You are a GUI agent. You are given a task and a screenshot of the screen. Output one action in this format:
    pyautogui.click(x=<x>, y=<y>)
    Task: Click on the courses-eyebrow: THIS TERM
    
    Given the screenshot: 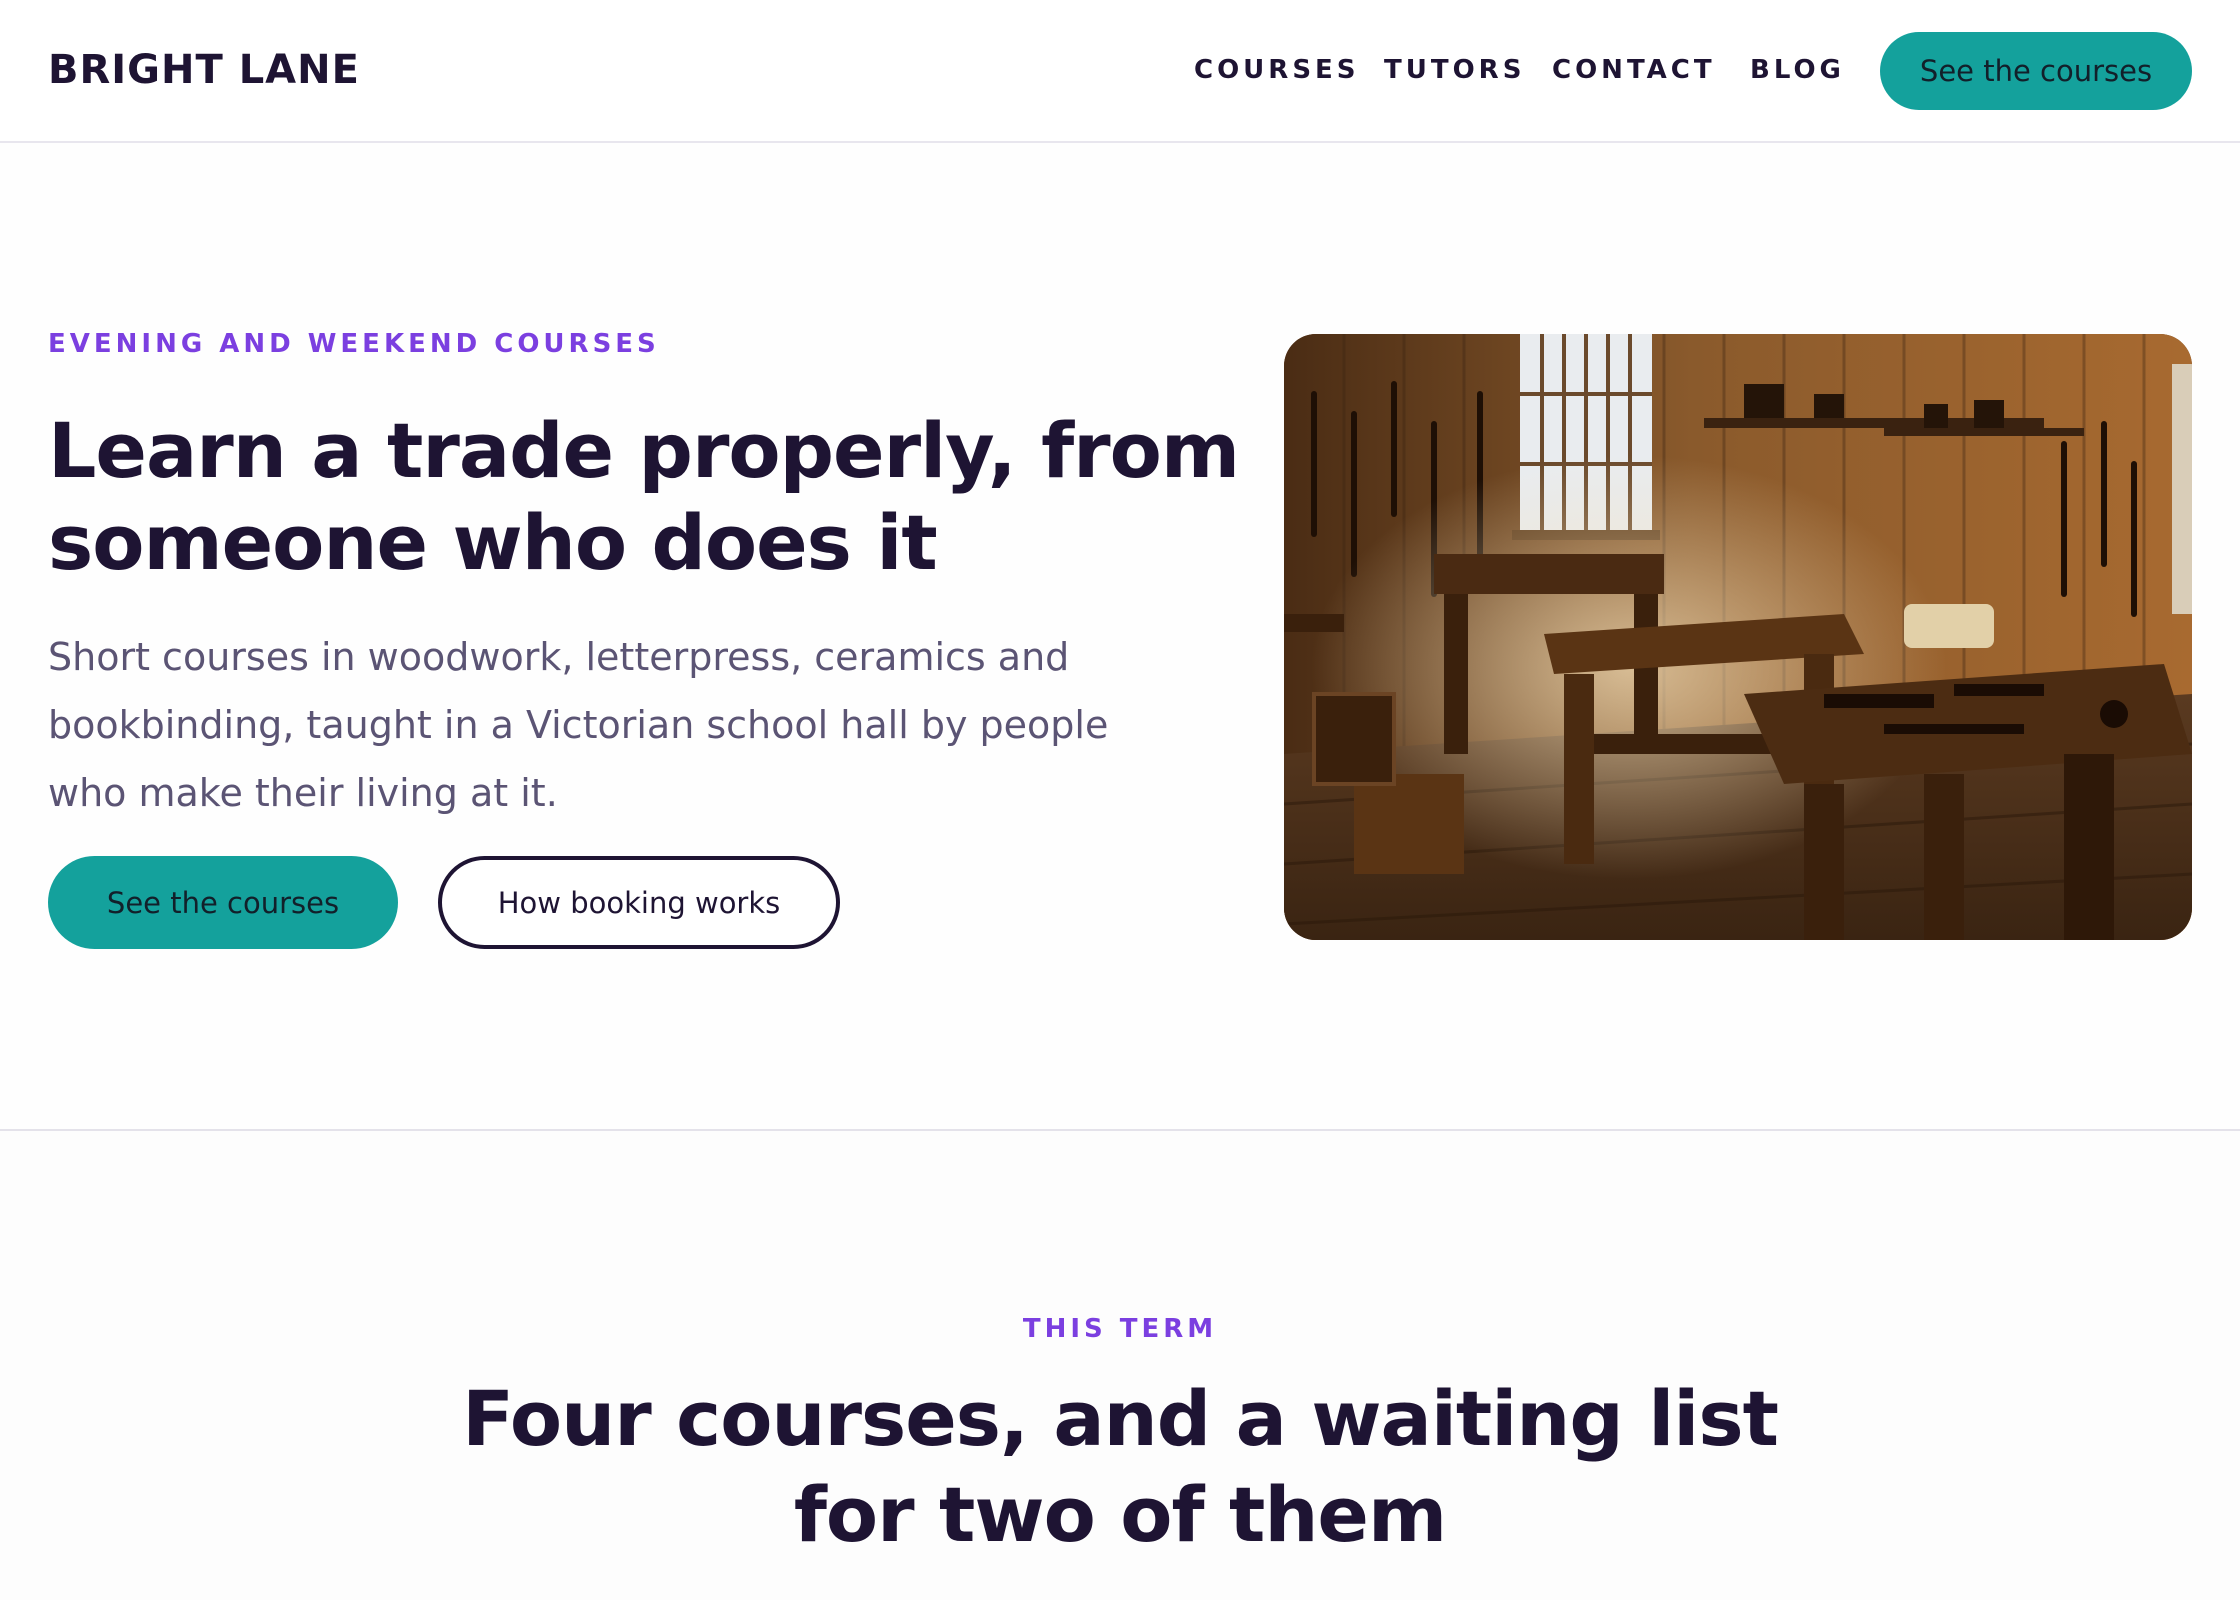 What is the action you would take?
    pyautogui.click(x=1120, y=1329)
    